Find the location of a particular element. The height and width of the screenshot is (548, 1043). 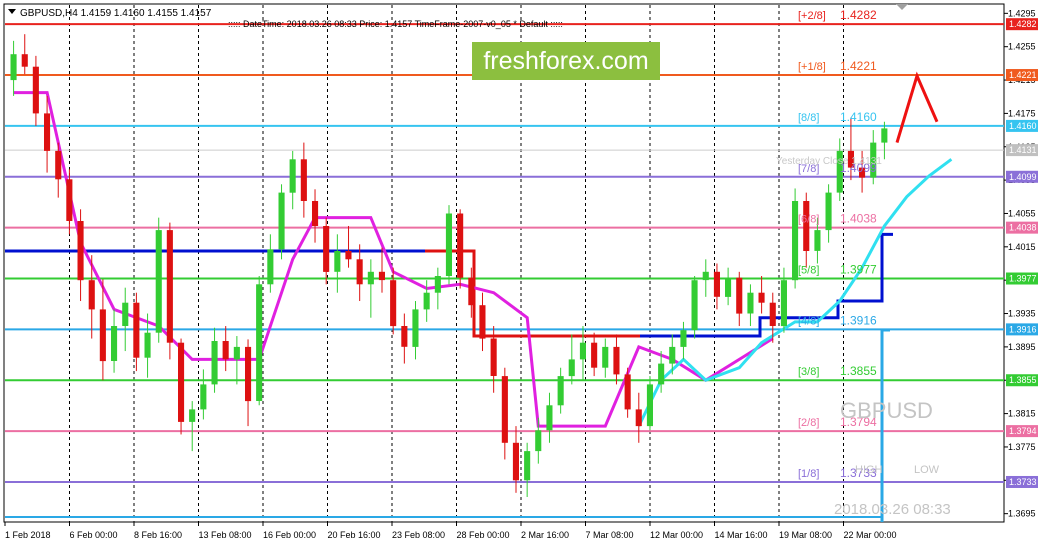

x-tick-label: 16 Feb 00:00 is located at coordinates (289, 535).